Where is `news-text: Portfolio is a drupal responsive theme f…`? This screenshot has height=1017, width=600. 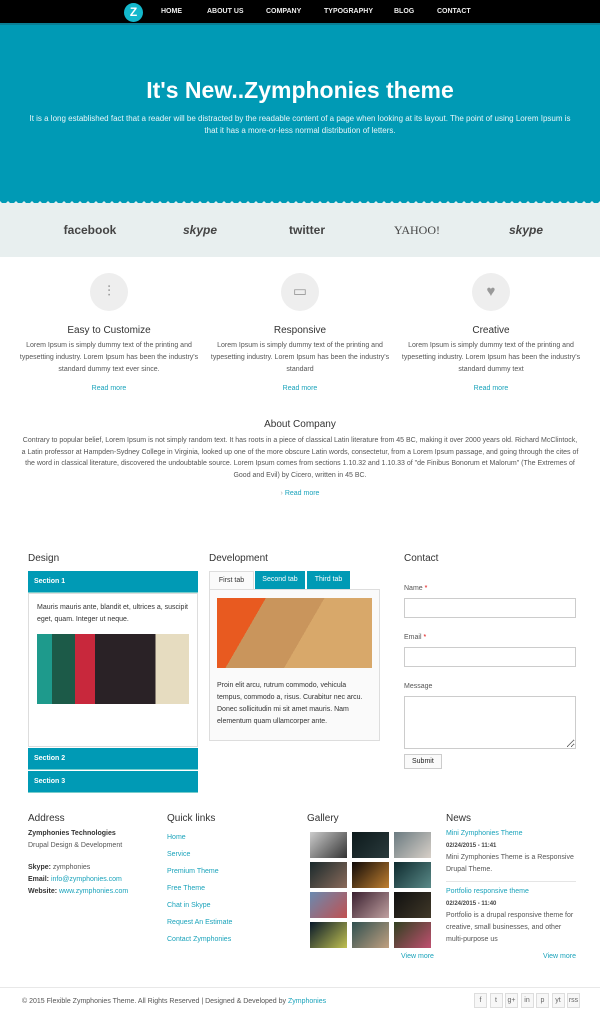 news-text: Portfolio is a drupal responsive theme f… is located at coordinates (510, 927).